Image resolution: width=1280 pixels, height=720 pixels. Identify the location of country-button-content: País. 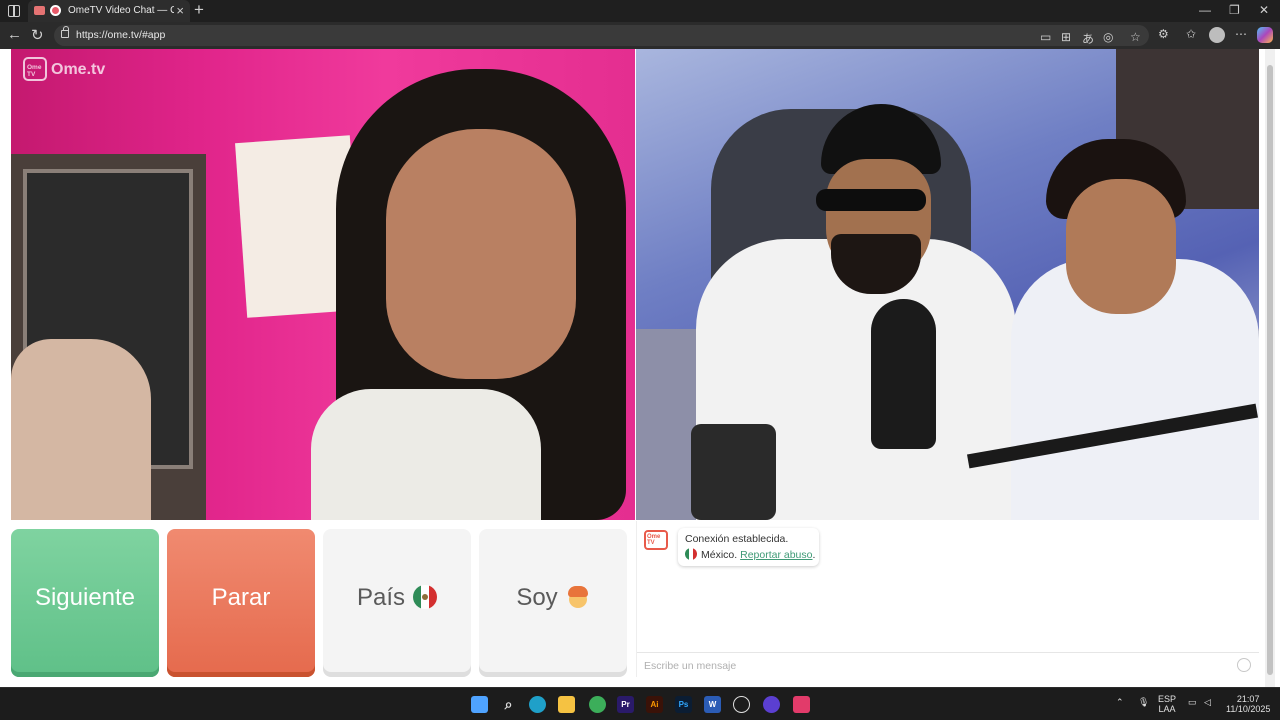
(397, 598).